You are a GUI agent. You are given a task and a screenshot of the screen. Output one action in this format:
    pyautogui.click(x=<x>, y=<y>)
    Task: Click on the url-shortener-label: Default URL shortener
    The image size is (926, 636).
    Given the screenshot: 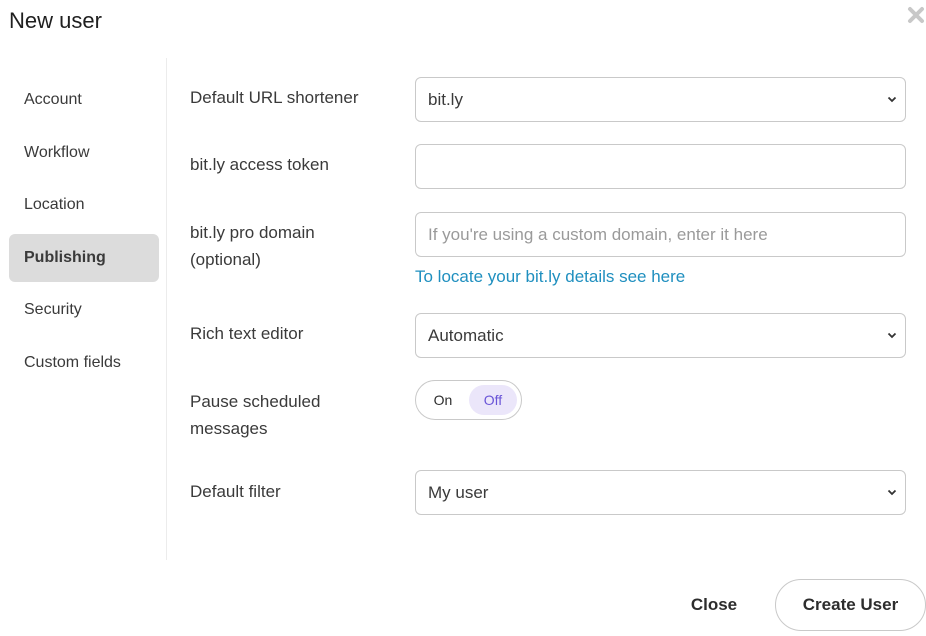 What is the action you would take?
    pyautogui.click(x=274, y=97)
    